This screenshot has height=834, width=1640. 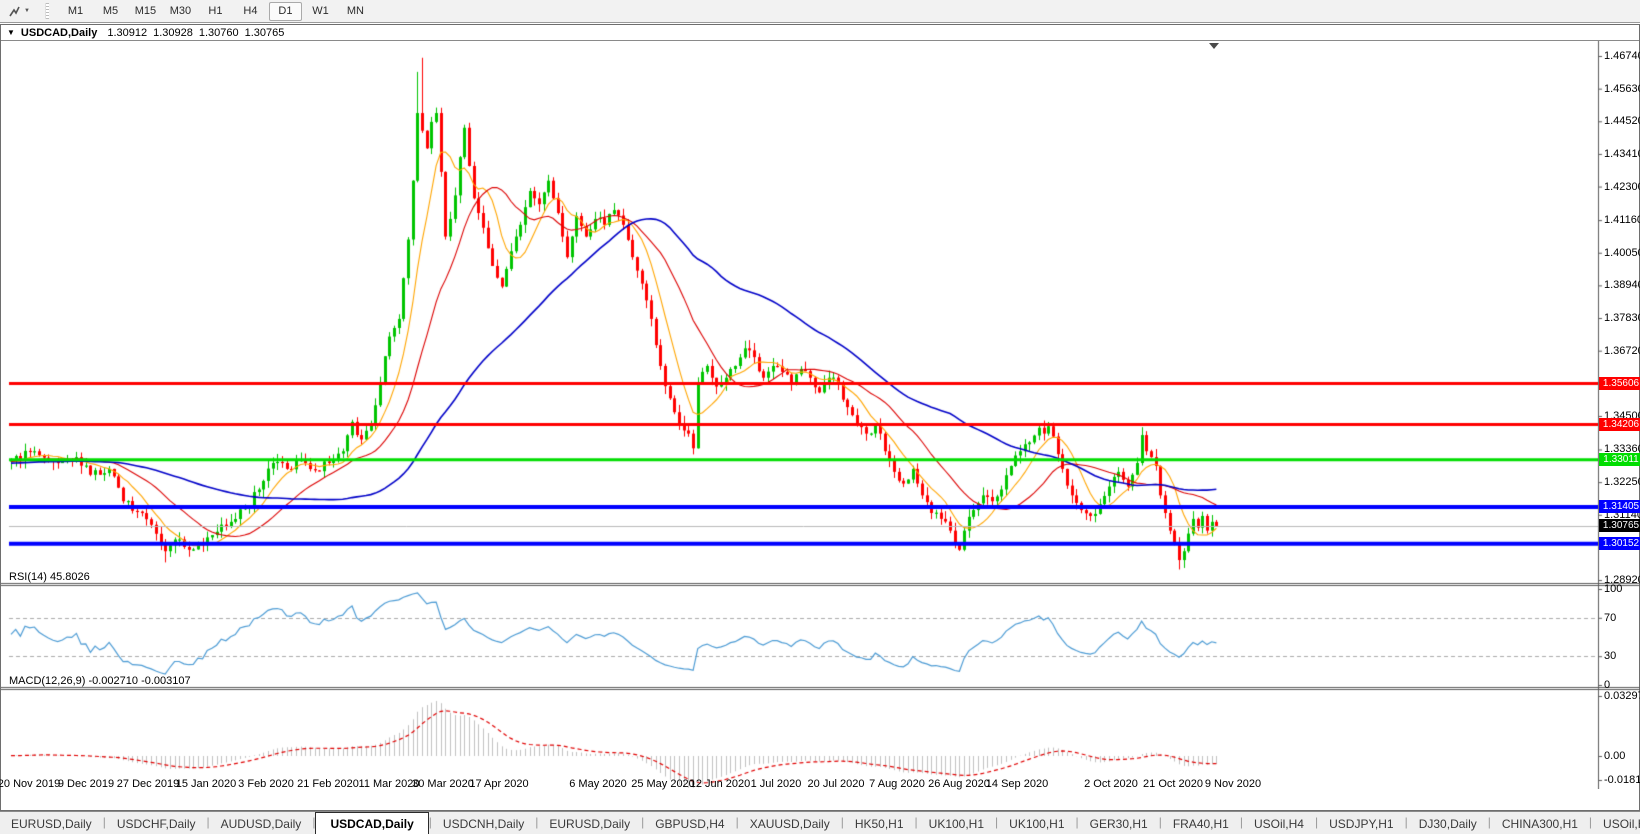 I want to click on collapse-icon: ▼, so click(x=11, y=32).